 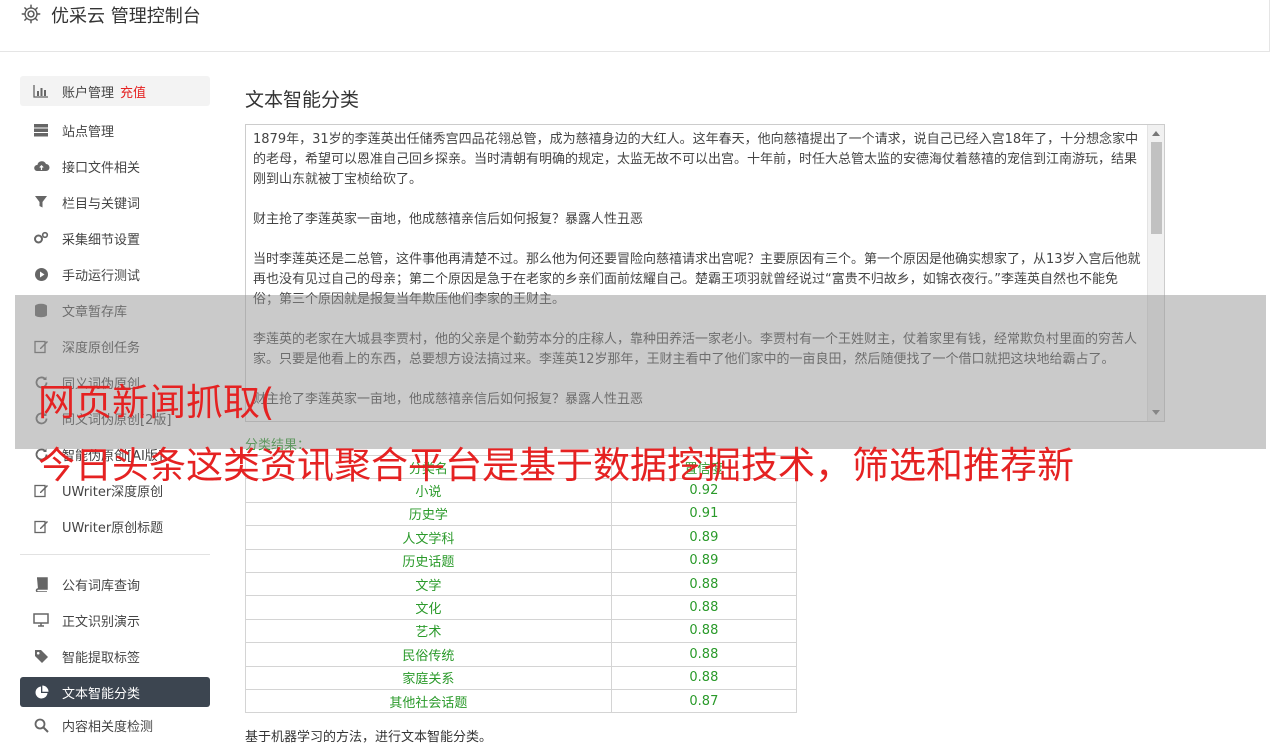 What do you see at coordinates (302, 100) in the screenshot?
I see `page-title: 文本智能分类` at bounding box center [302, 100].